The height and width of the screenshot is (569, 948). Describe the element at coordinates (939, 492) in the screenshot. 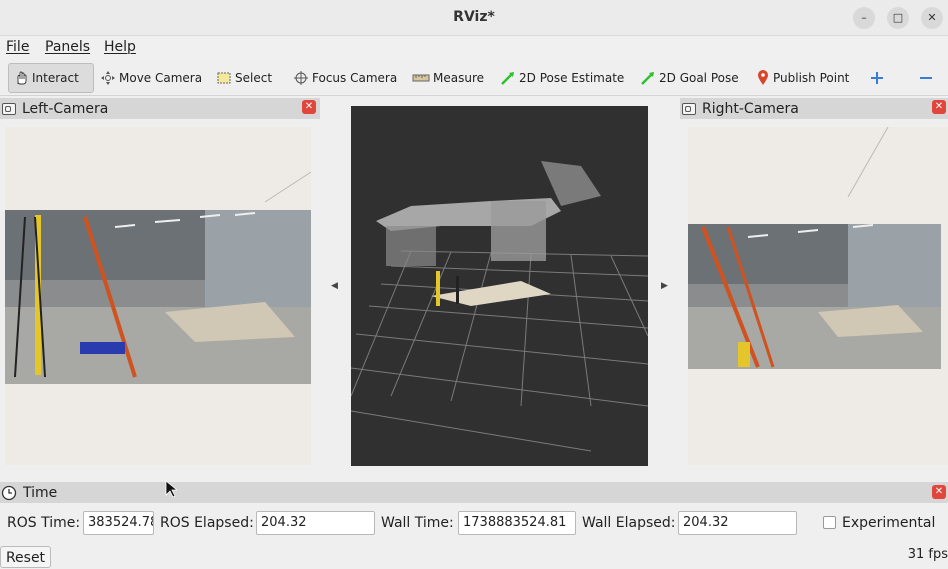

I see `close-time-panel-icon: ✕` at that location.